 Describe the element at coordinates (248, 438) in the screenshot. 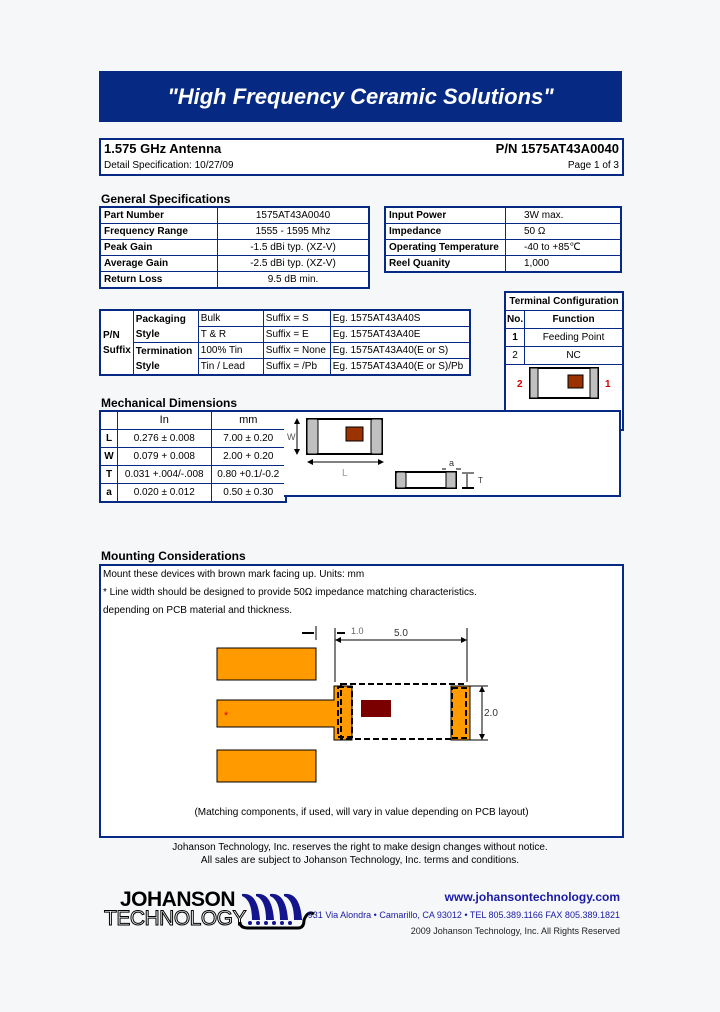

I see `dim-mm: 7.00 ± 0.20` at that location.